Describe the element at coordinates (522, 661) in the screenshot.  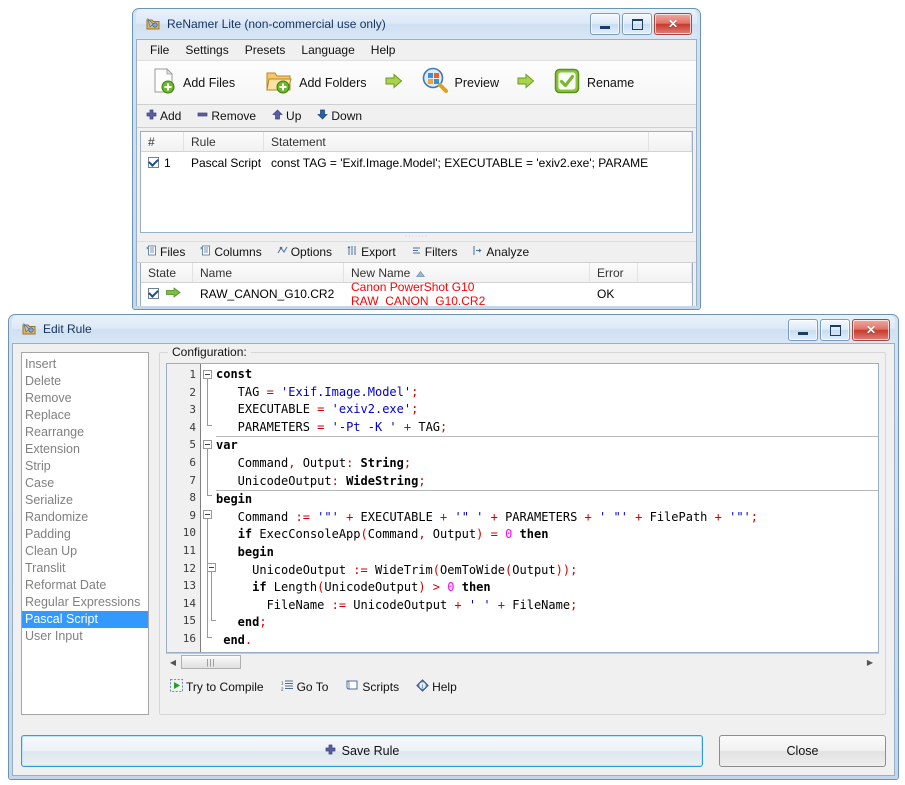
I see `editor-horizontal-scrollbar: ◀ ||| ▶` at that location.